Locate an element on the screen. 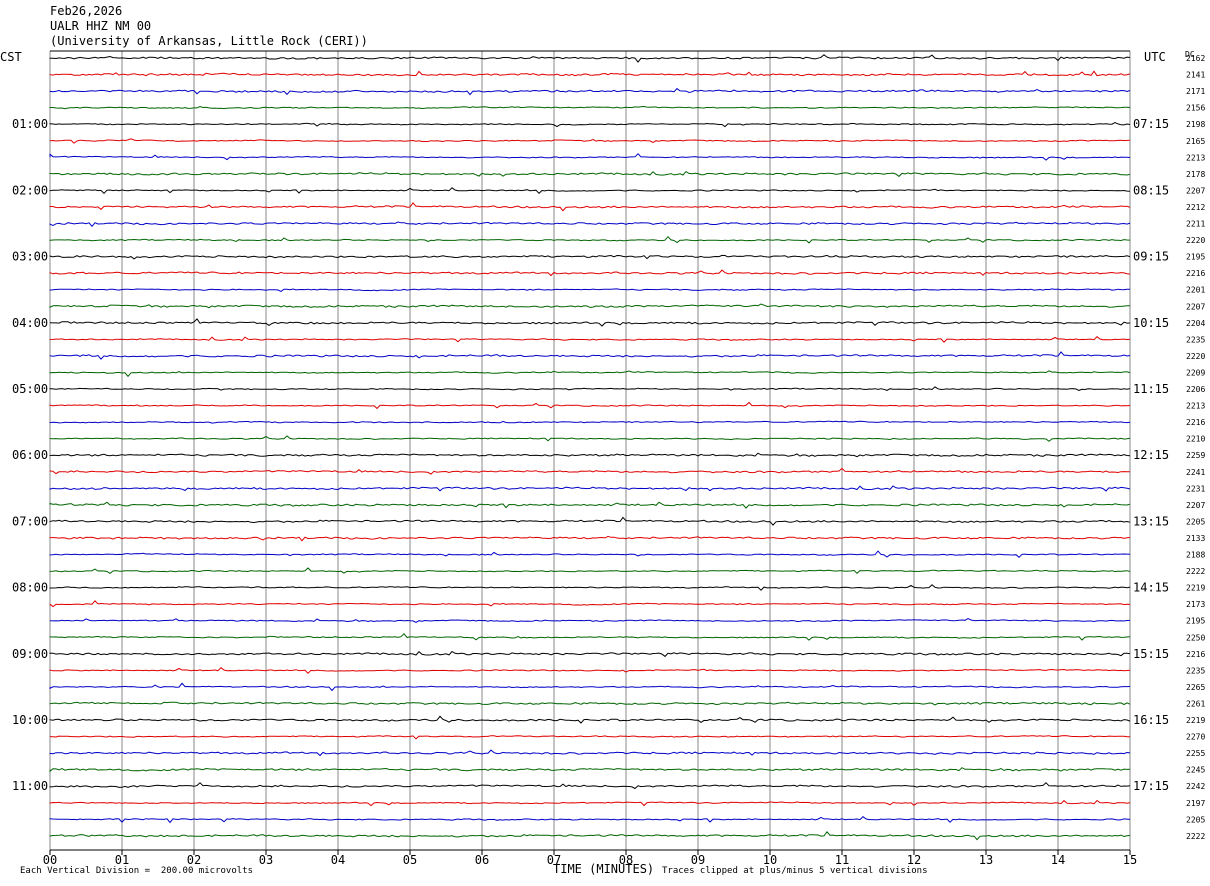  dc-offset-label-12: 2220 is located at coordinates (1195, 240).